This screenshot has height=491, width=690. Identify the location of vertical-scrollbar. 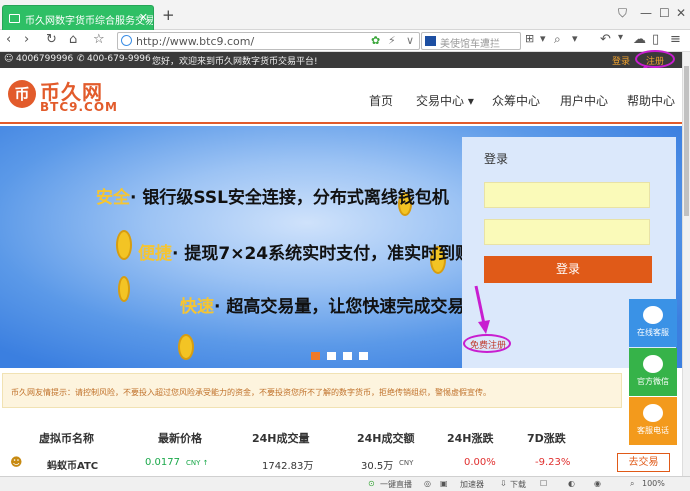
(686, 264).